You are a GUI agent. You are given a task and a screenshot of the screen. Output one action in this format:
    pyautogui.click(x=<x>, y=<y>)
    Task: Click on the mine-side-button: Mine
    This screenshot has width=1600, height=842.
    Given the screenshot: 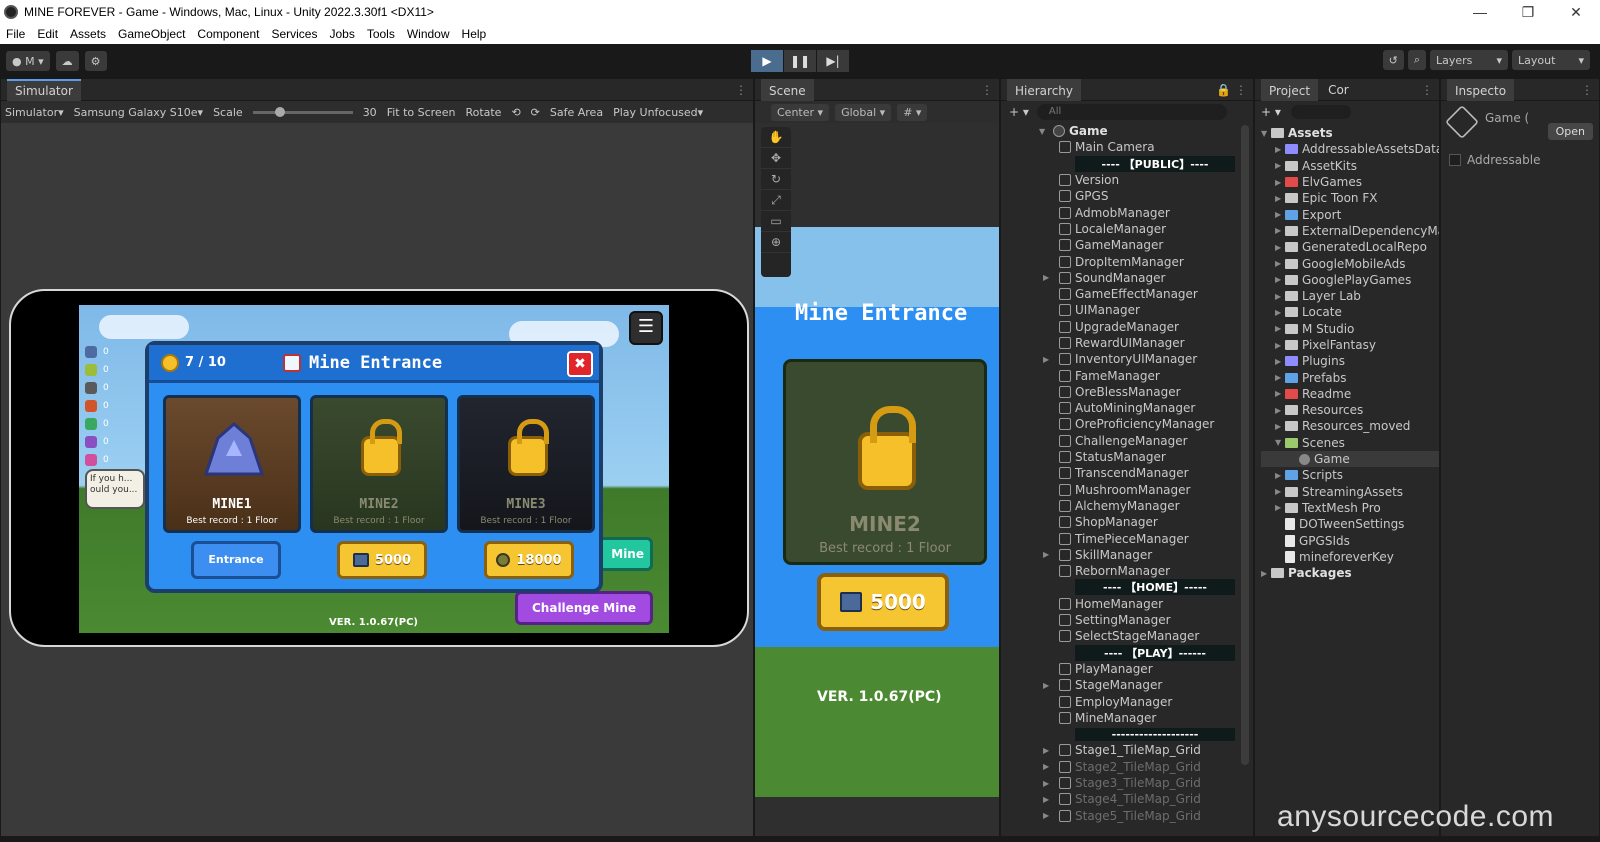 What is the action you would take?
    pyautogui.click(x=625, y=554)
    